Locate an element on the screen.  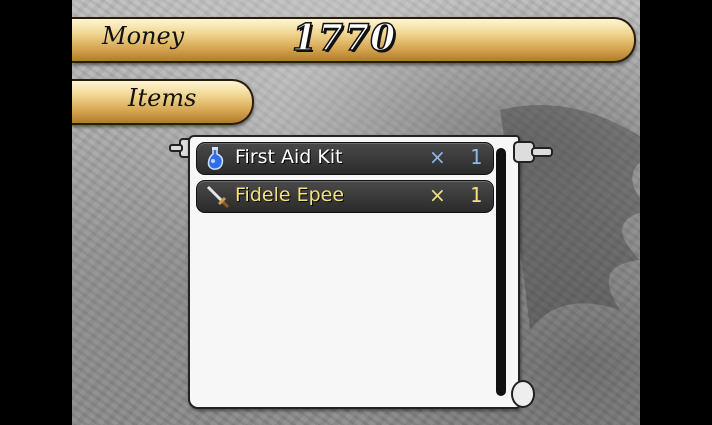
scroll-handle-right-icon is located at coordinates (533, 152).